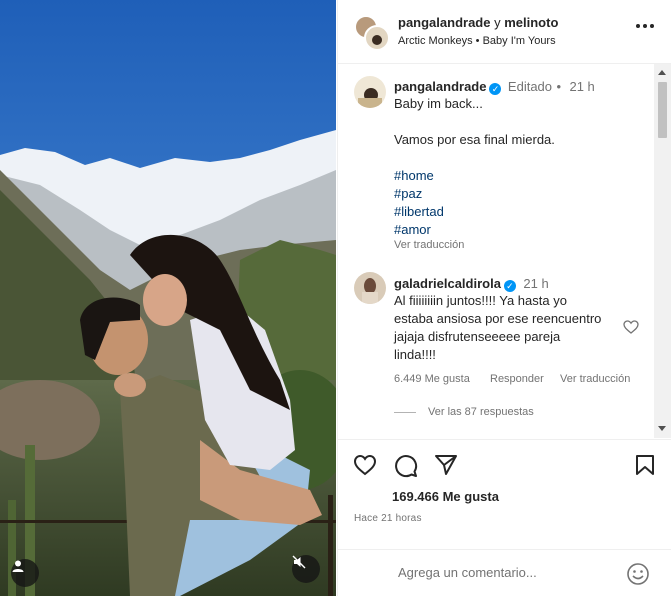 The height and width of the screenshot is (598, 671). I want to click on mute-button, so click(306, 569).